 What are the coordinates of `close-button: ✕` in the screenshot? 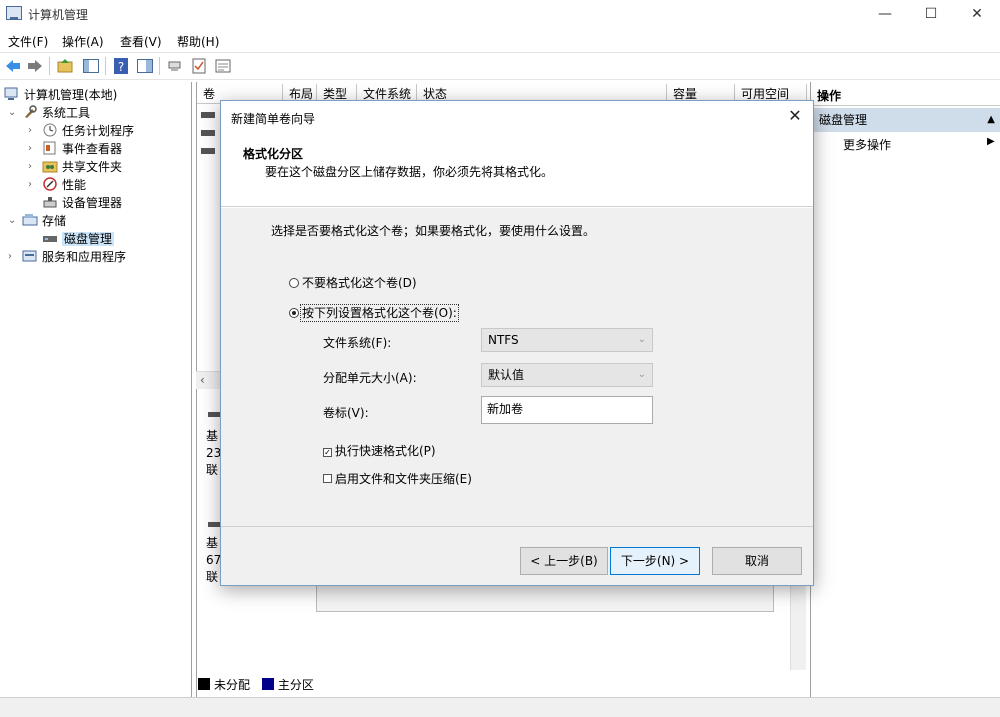 It's located at (977, 15).